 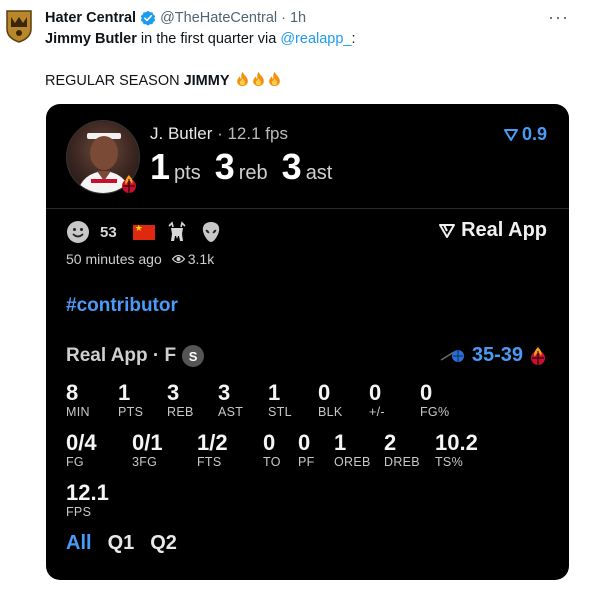 I want to click on rating: 0.9, so click(x=525, y=134).